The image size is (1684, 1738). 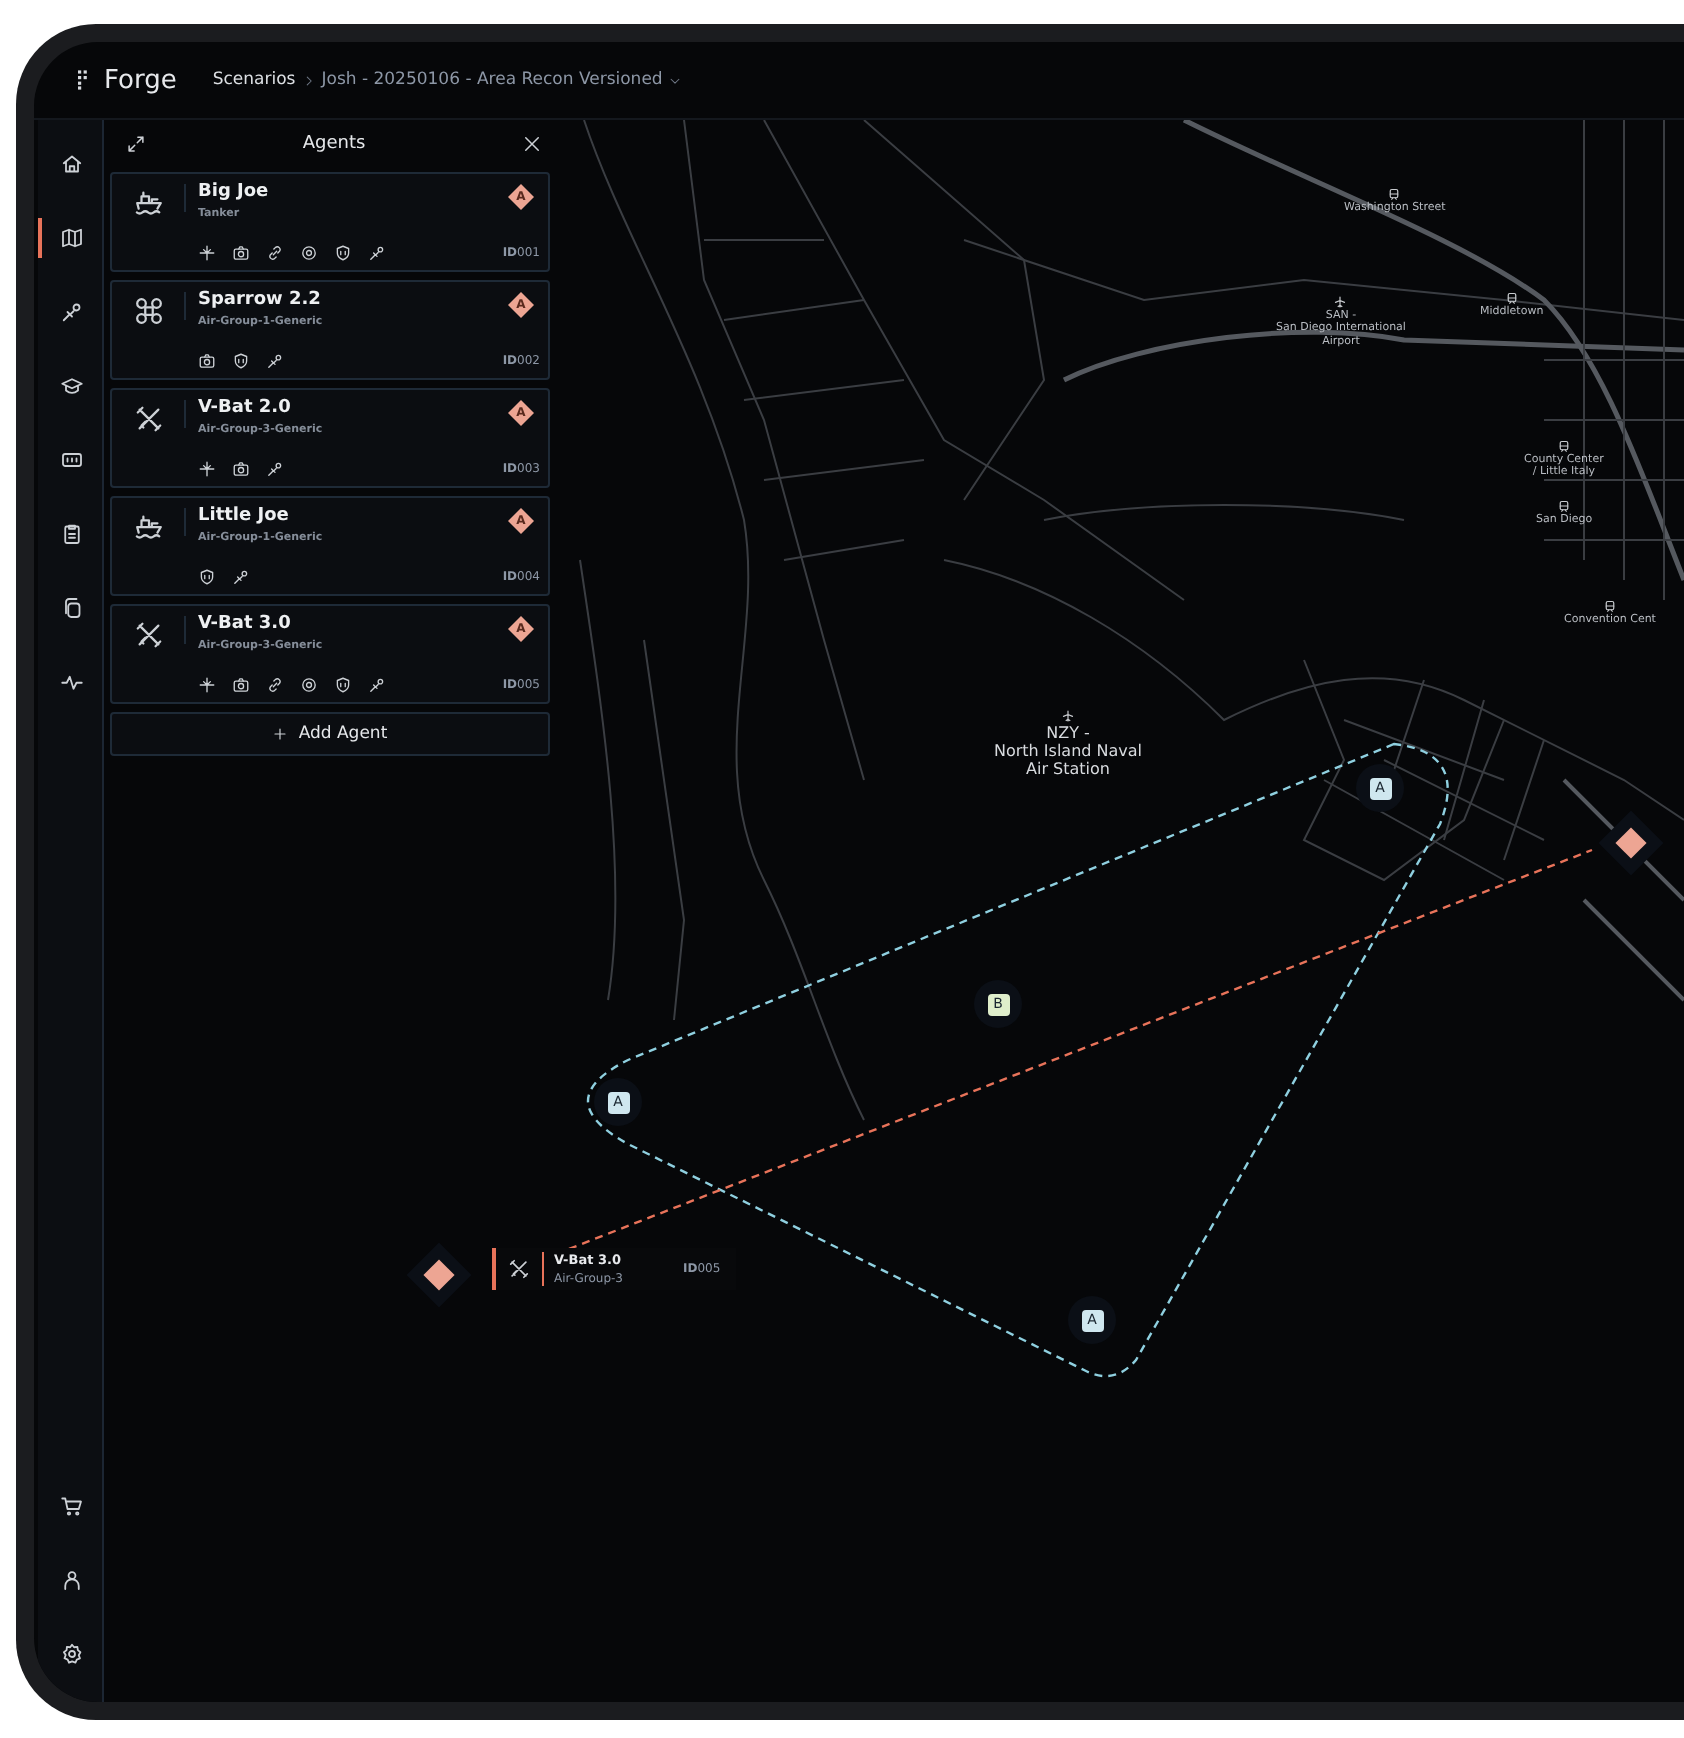 I want to click on close-button, so click(x=532, y=144).